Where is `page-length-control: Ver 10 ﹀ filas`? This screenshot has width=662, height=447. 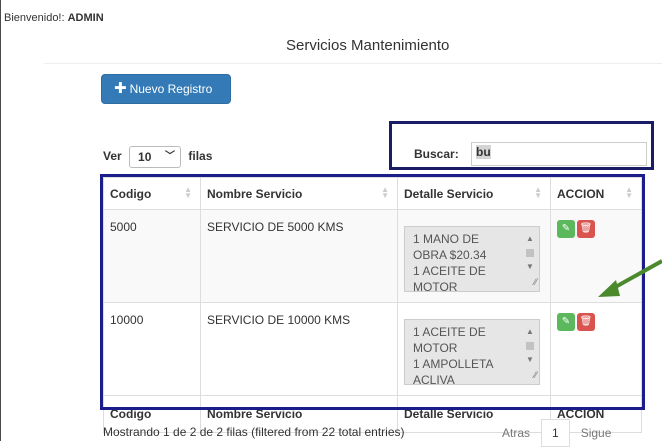
page-length-control: Ver 10 ﹀ filas is located at coordinates (157, 157).